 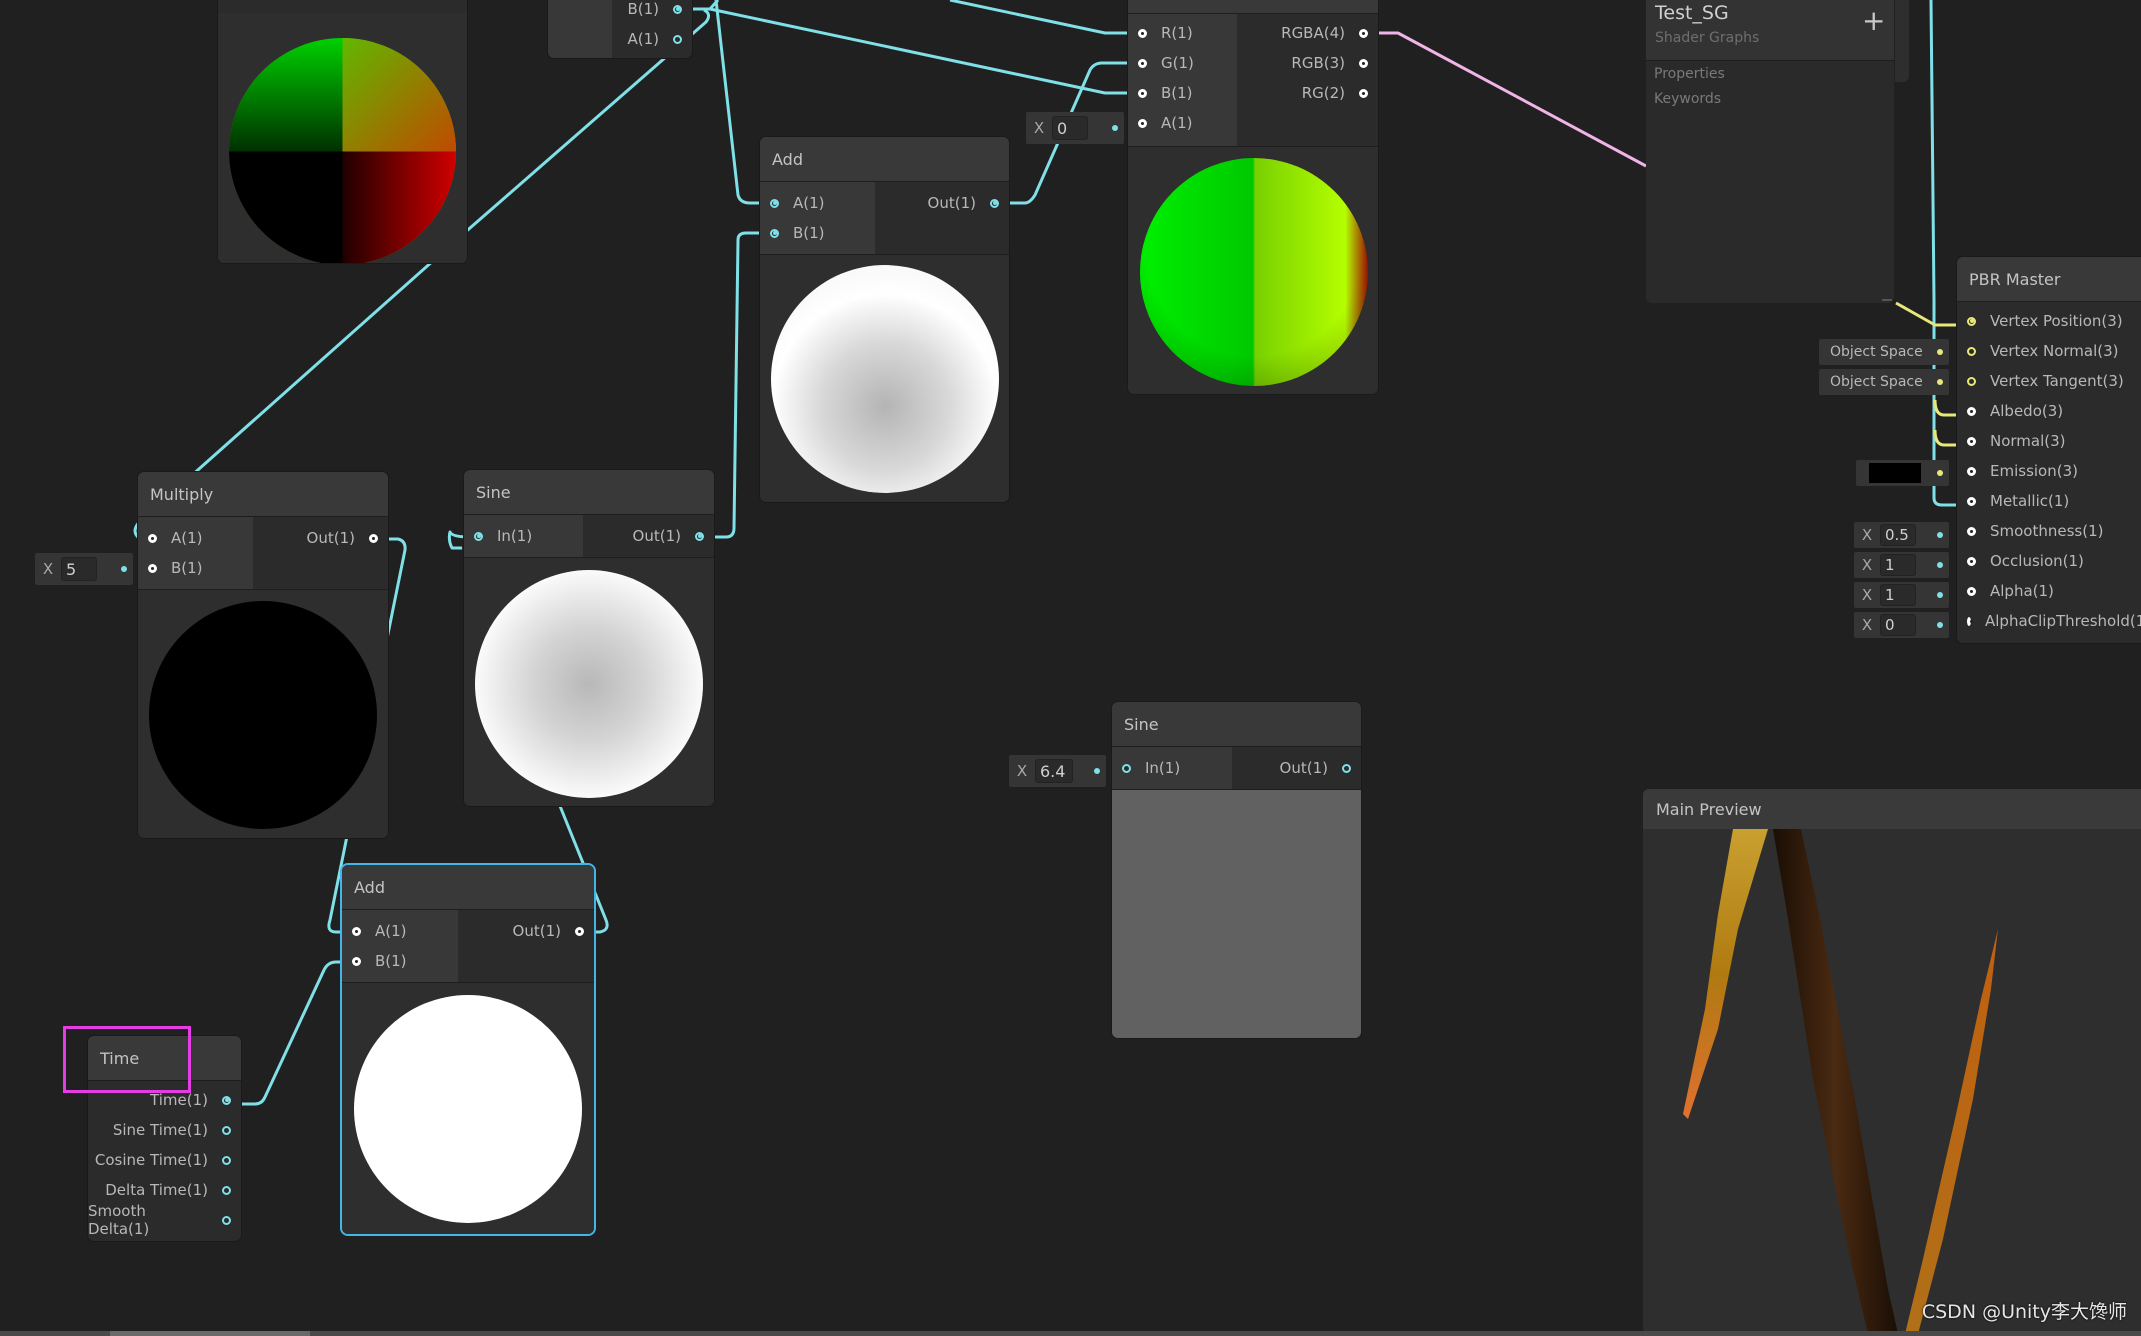 What do you see at coordinates (1902, 41) in the screenshot?
I see `blackboard-scroll-edge` at bounding box center [1902, 41].